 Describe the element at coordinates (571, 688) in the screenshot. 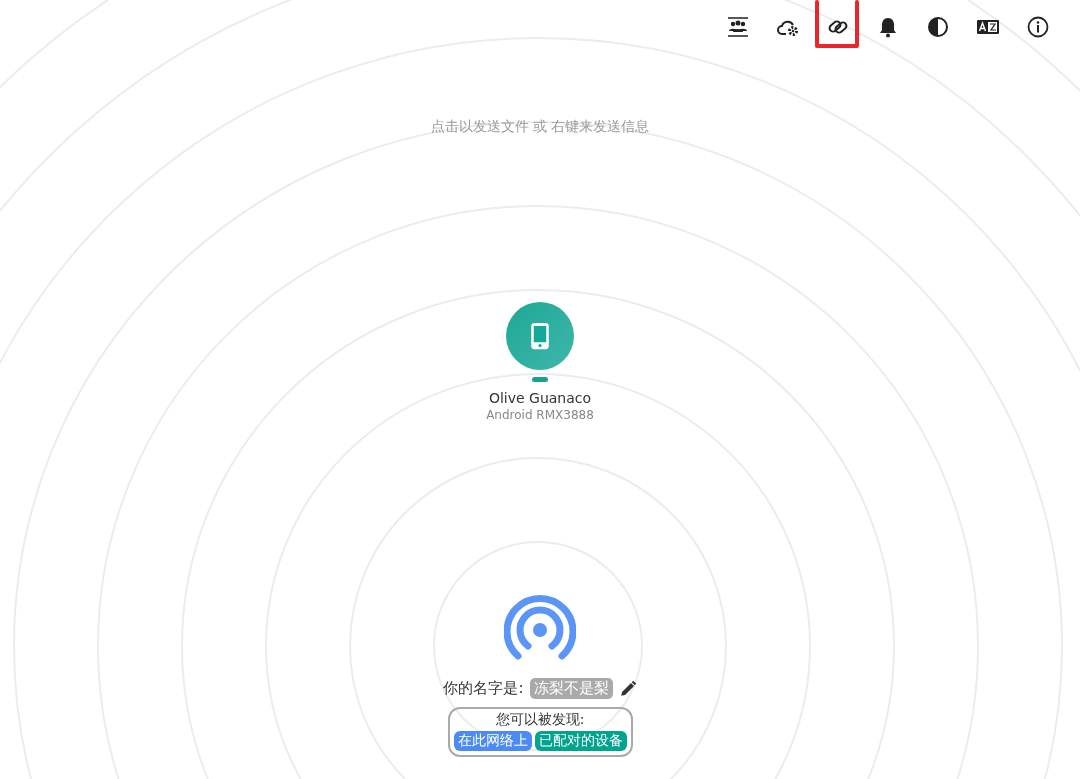

I see `device-name-field: 冻梨不是梨` at that location.